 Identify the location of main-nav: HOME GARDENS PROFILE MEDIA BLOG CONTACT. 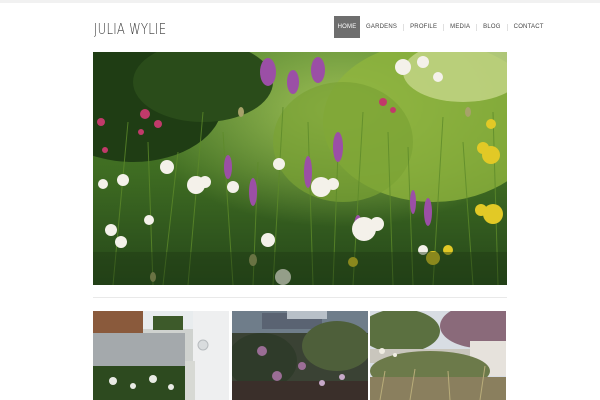
(442, 27).